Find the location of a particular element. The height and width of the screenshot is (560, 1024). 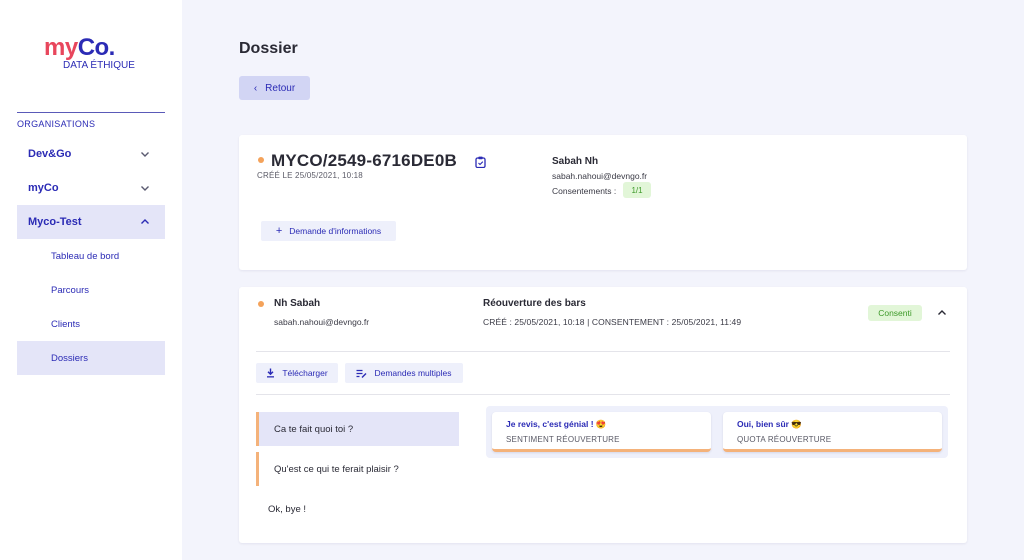

download-button: Télécharger is located at coordinates (297, 373).